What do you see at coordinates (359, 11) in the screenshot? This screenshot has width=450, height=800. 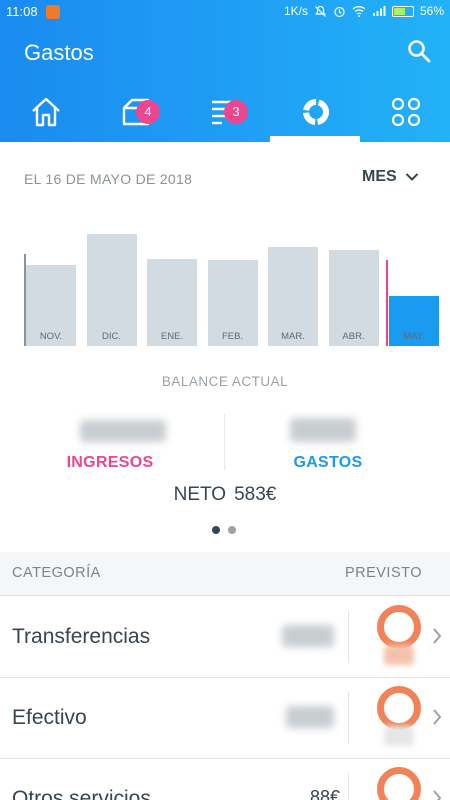 I see `wifi-icon` at bounding box center [359, 11].